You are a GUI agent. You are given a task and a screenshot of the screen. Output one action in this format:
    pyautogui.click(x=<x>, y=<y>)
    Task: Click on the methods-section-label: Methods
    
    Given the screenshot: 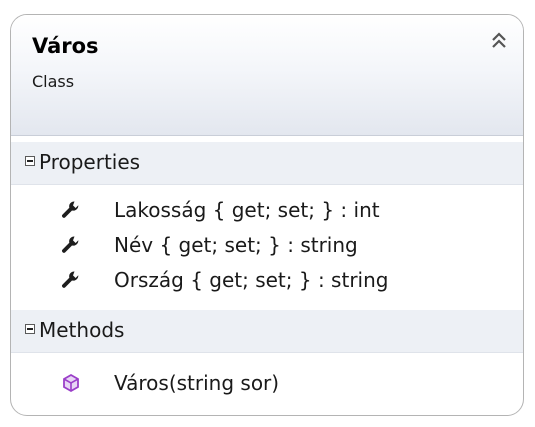 What is the action you would take?
    pyautogui.click(x=82, y=330)
    